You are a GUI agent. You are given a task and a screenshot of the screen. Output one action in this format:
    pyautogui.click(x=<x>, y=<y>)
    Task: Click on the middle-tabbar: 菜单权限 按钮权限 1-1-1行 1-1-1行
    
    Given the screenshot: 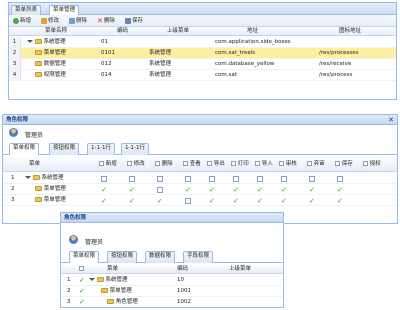 What is the action you would take?
    pyautogui.click(x=200, y=149)
    